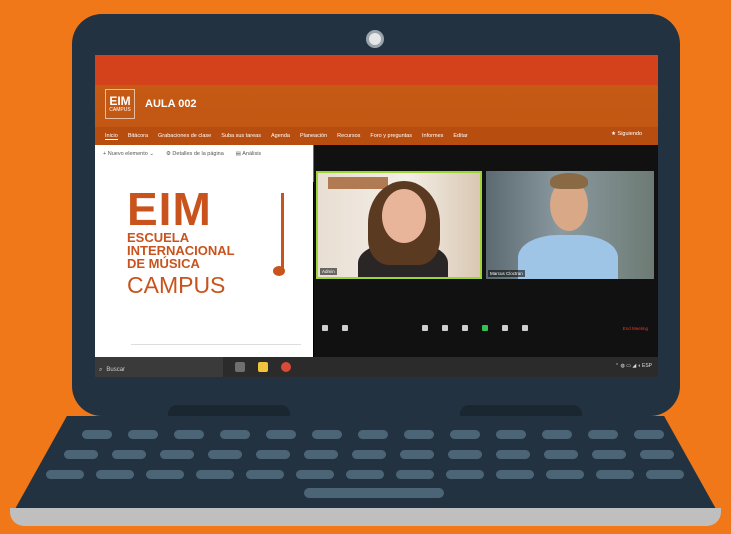 The height and width of the screenshot is (534, 731). Describe the element at coordinates (358, 183) in the screenshot. I see `background-shelf` at that location.